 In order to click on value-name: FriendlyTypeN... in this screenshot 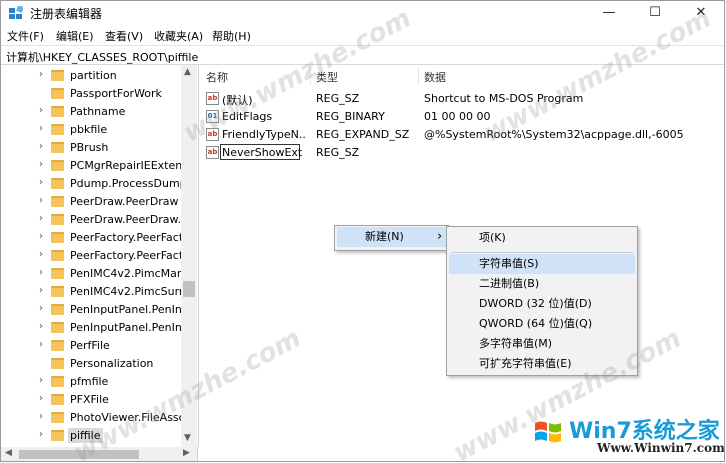, I will do `click(264, 134)`.